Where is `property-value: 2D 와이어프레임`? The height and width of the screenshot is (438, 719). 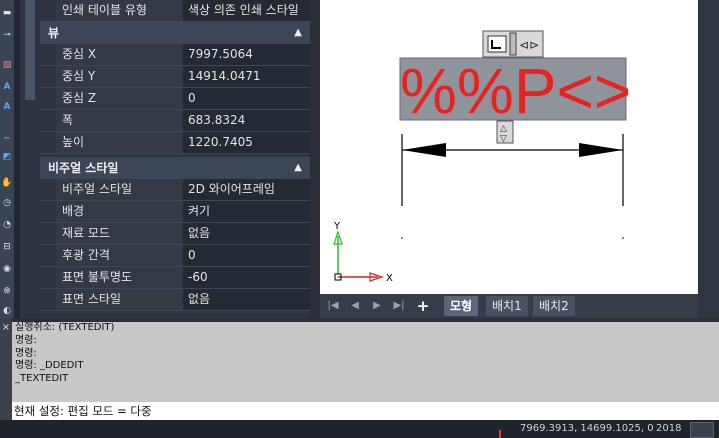
property-value: 2D 와이어프레임 is located at coordinates (246, 189).